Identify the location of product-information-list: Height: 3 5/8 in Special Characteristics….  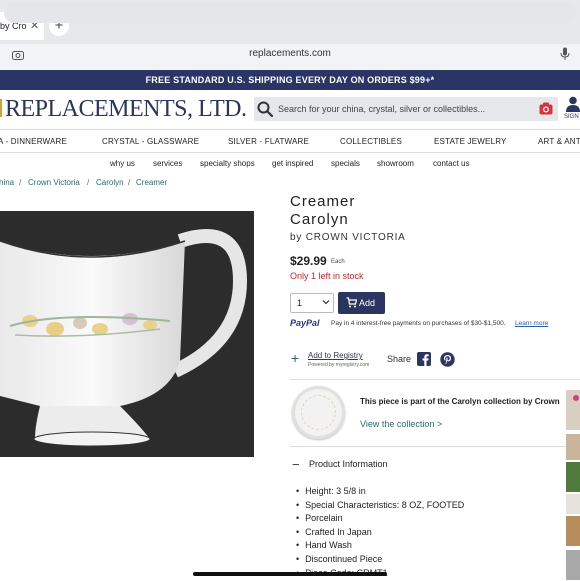
(380, 533).